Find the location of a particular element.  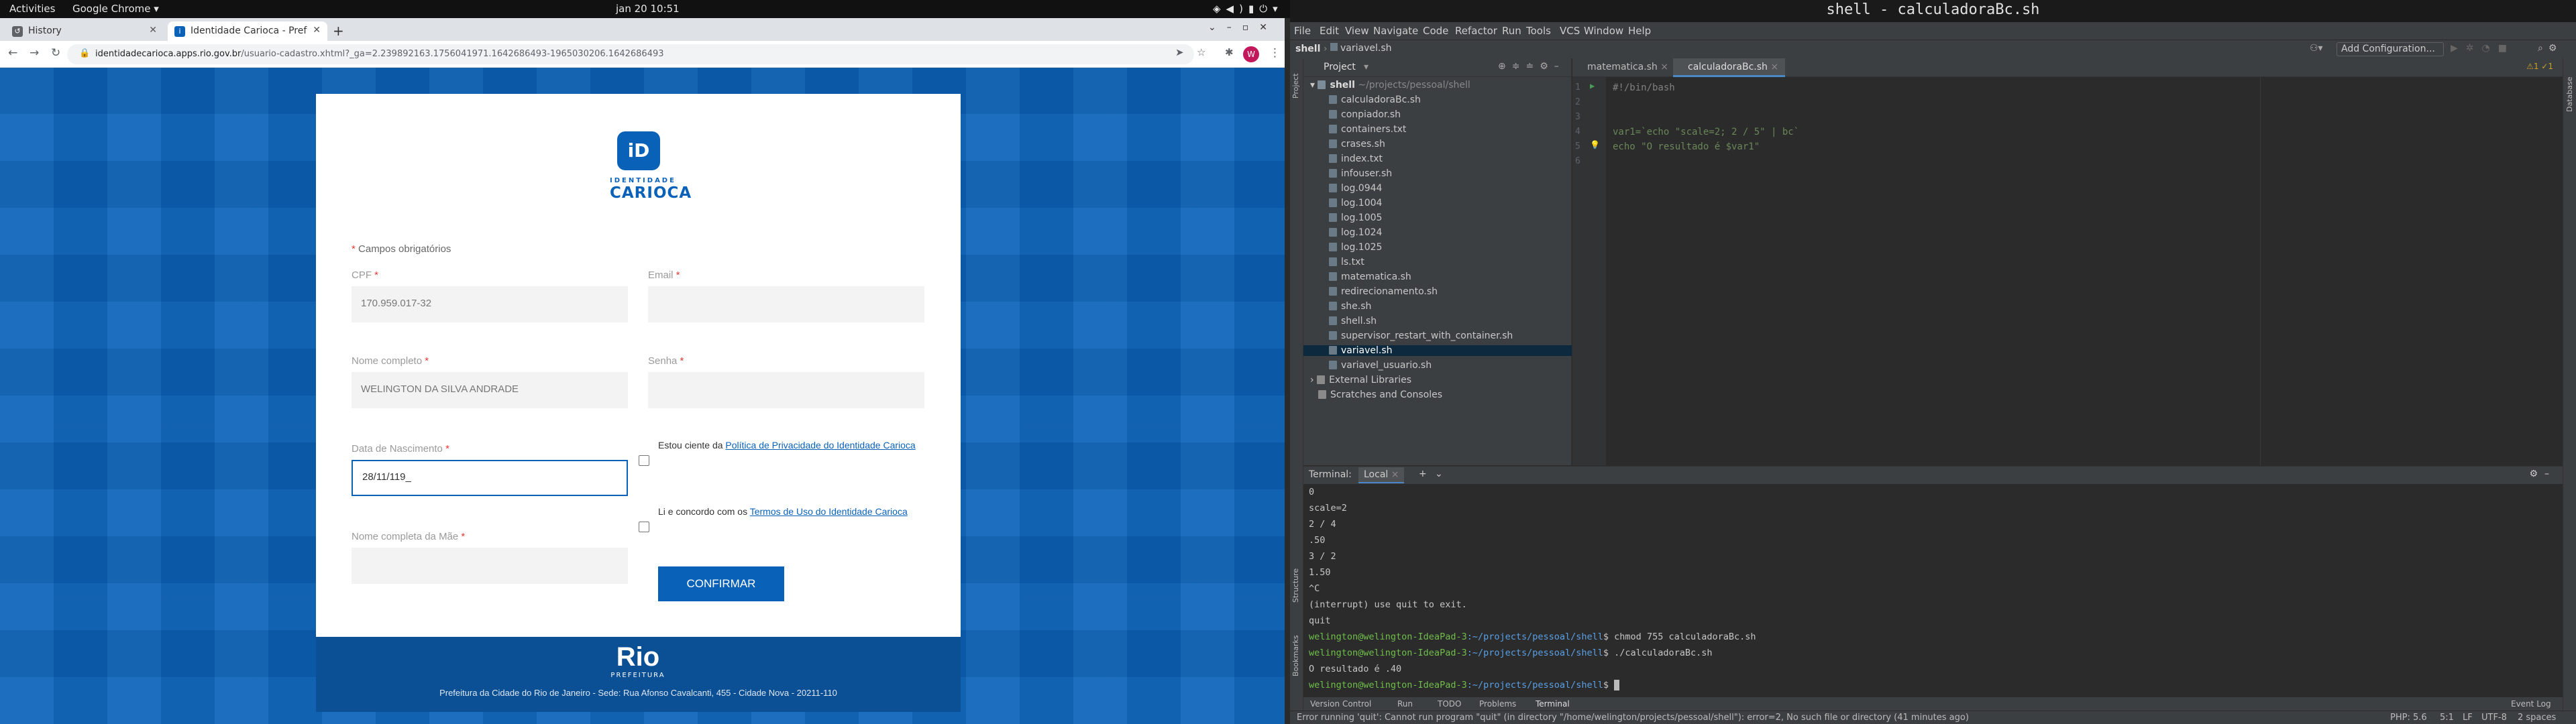

password-field is located at coordinates (786, 390).